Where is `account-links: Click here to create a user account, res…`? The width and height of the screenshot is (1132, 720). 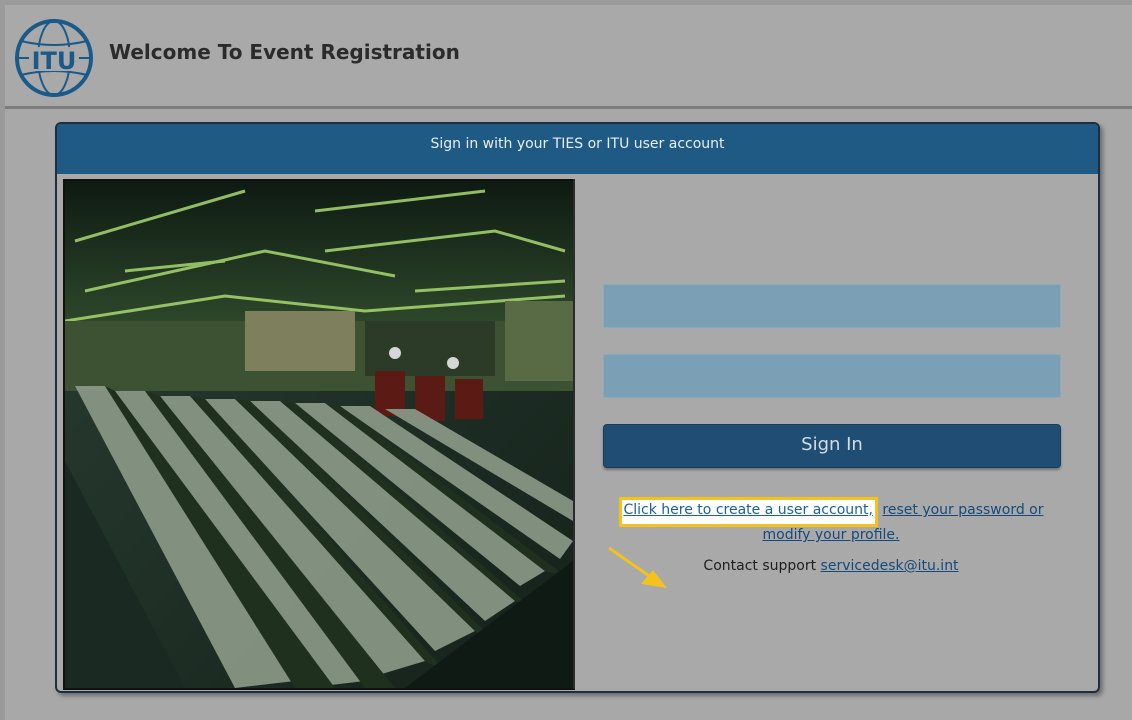 account-links: Click here to create a user account, res… is located at coordinates (831, 520).